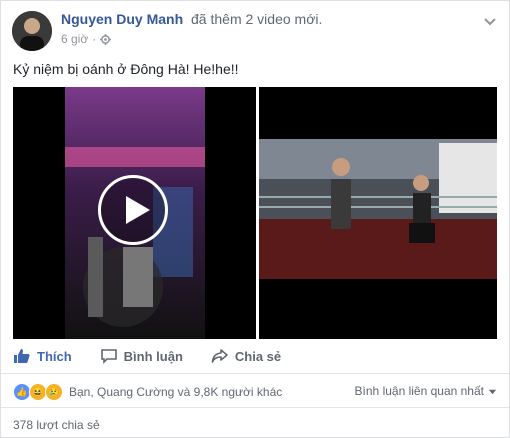  I want to click on post-header: Nguyen Duy Manh đã thêm 2 video mới., so click(191, 19).